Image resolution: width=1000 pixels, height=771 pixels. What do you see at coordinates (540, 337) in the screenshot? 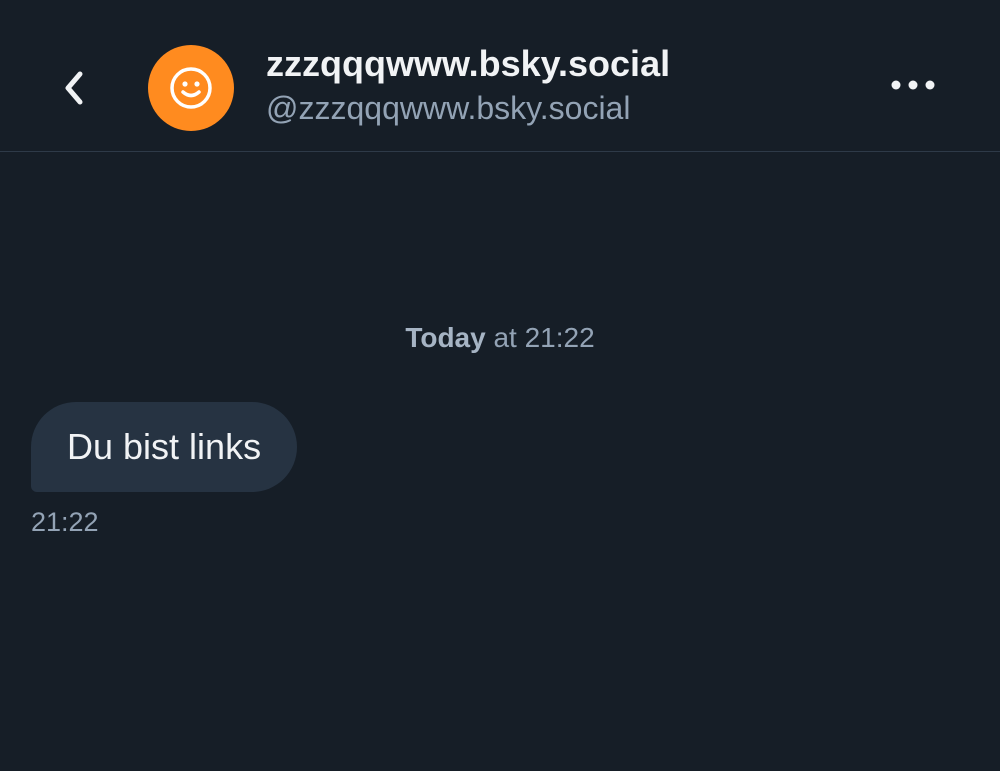
I see `date-separator-time: at 21:22` at bounding box center [540, 337].